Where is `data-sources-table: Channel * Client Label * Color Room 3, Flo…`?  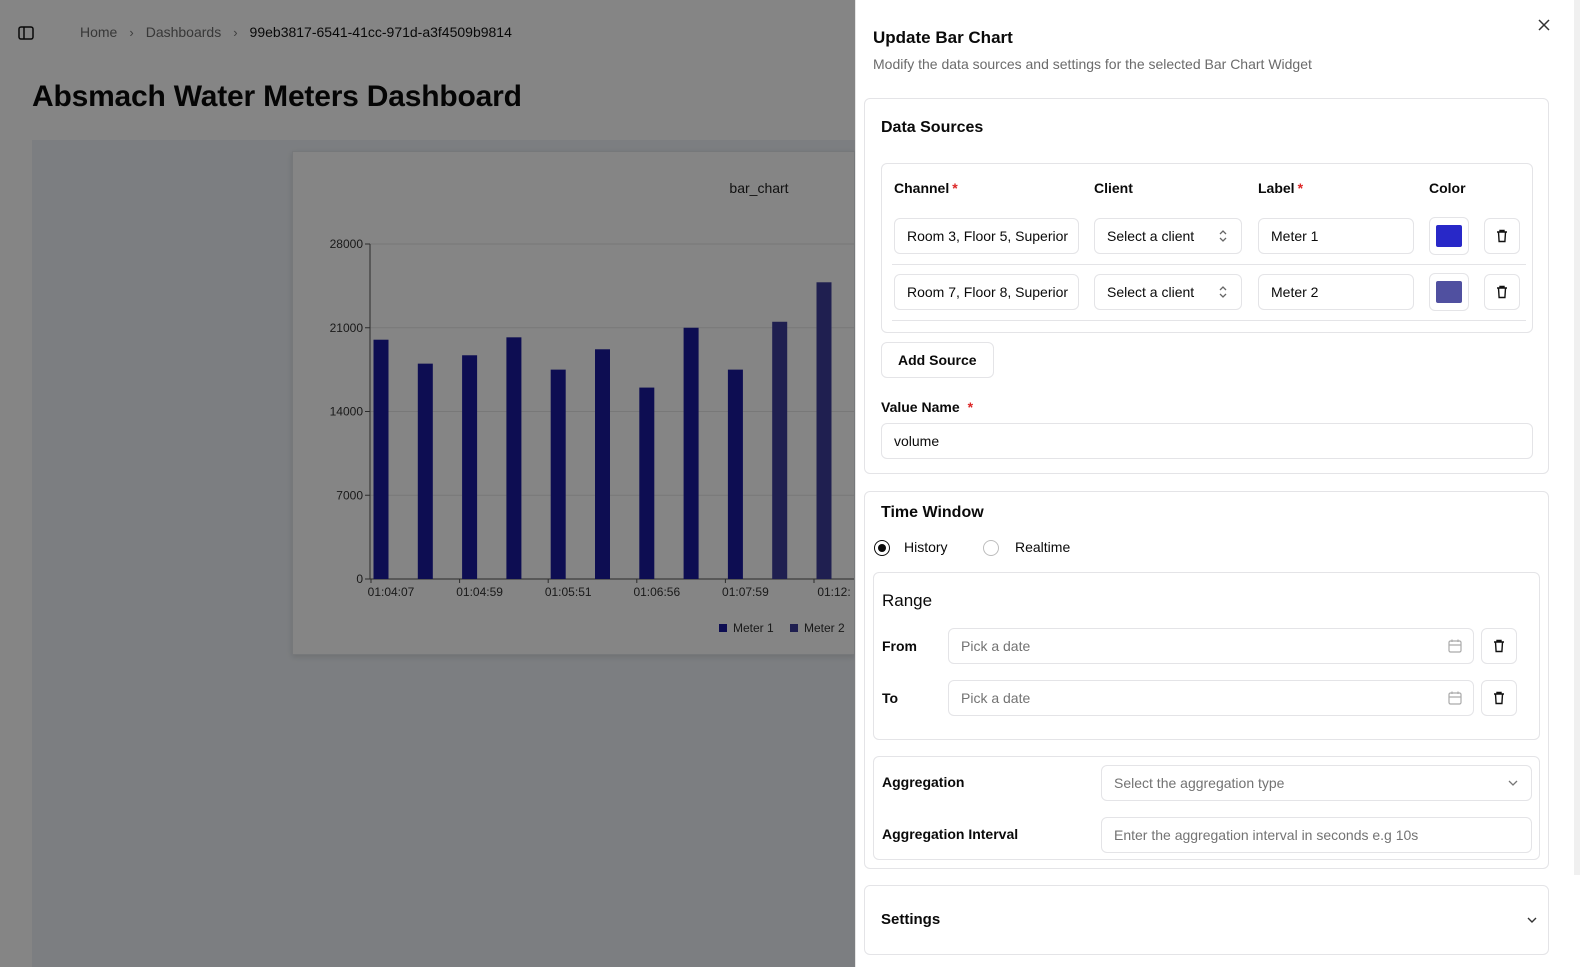 data-sources-table: Channel * Client Label * Color Room 3, Flo… is located at coordinates (1207, 248).